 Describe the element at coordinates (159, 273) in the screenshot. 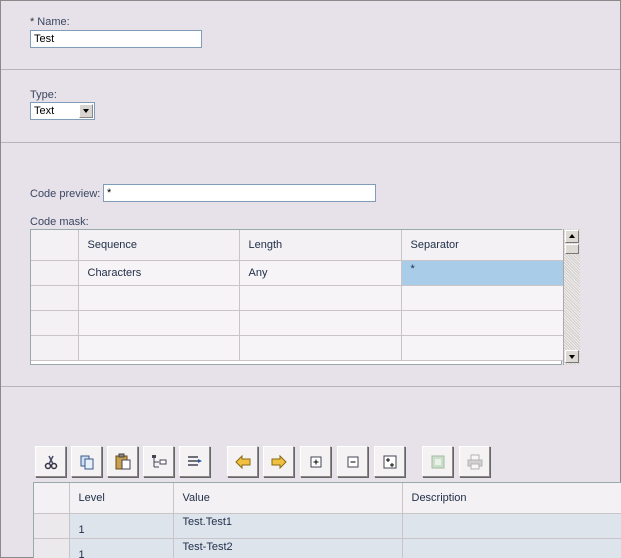

I see `table-cell: Characters` at that location.